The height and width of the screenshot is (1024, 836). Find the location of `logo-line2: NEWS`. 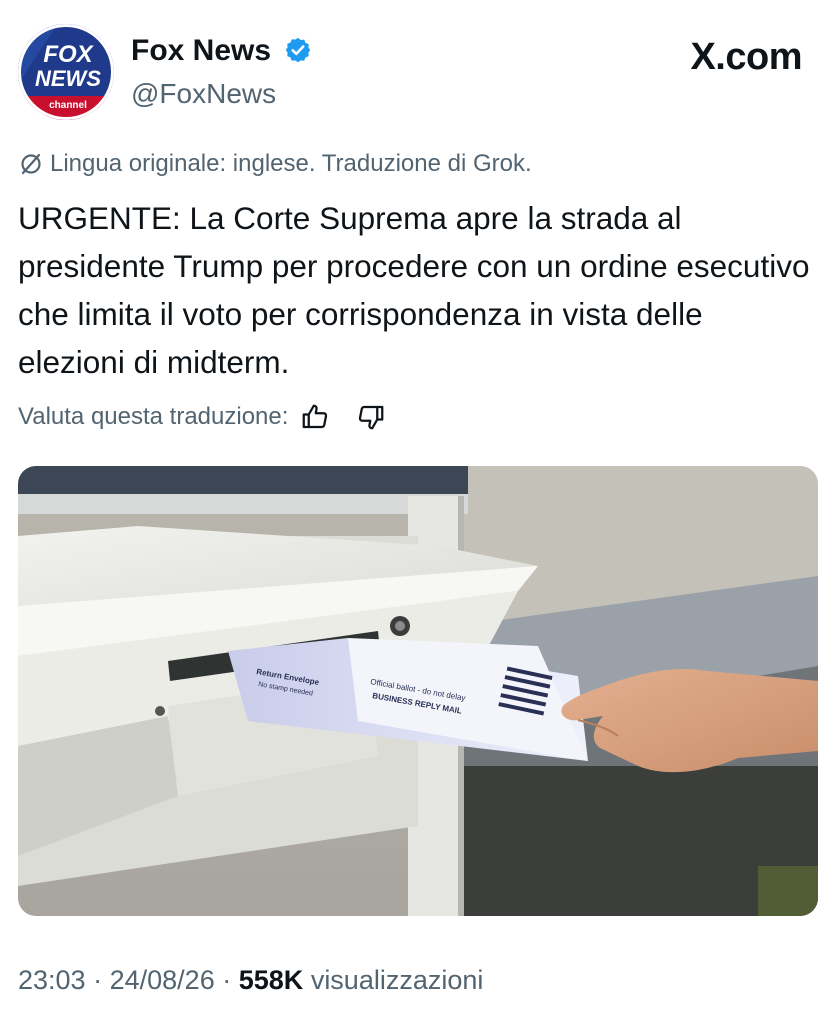

logo-line2: NEWS is located at coordinates (68, 78).